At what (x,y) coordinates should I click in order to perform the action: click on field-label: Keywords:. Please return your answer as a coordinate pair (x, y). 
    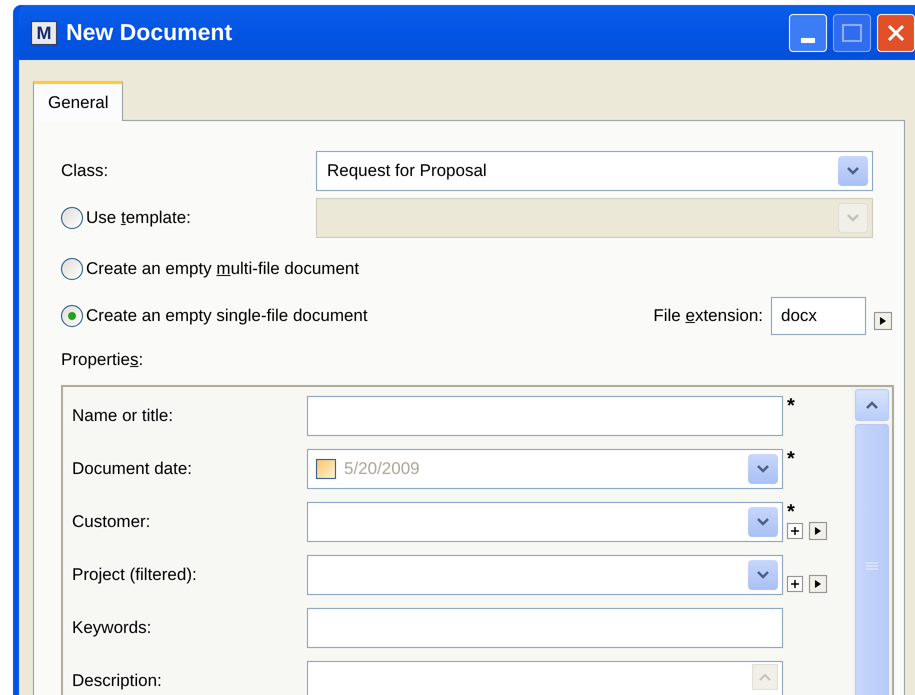
    Looking at the image, I should click on (111, 627).